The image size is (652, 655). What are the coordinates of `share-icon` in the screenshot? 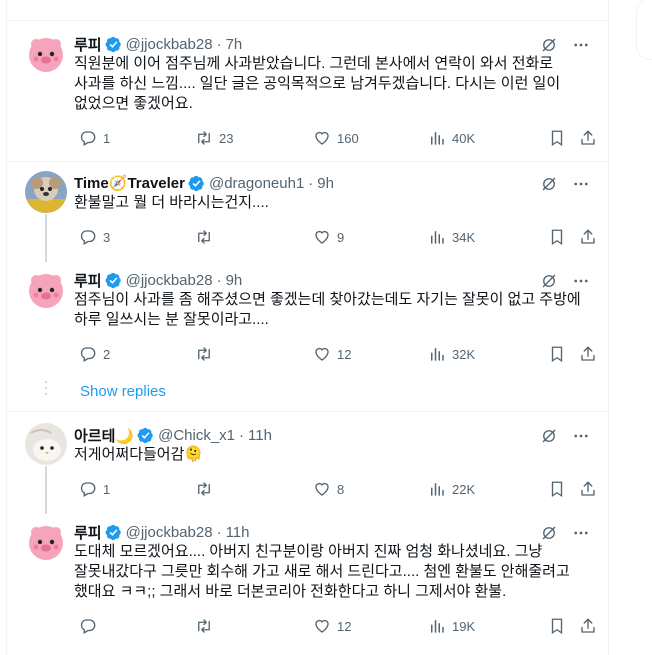 It's located at (588, 354).